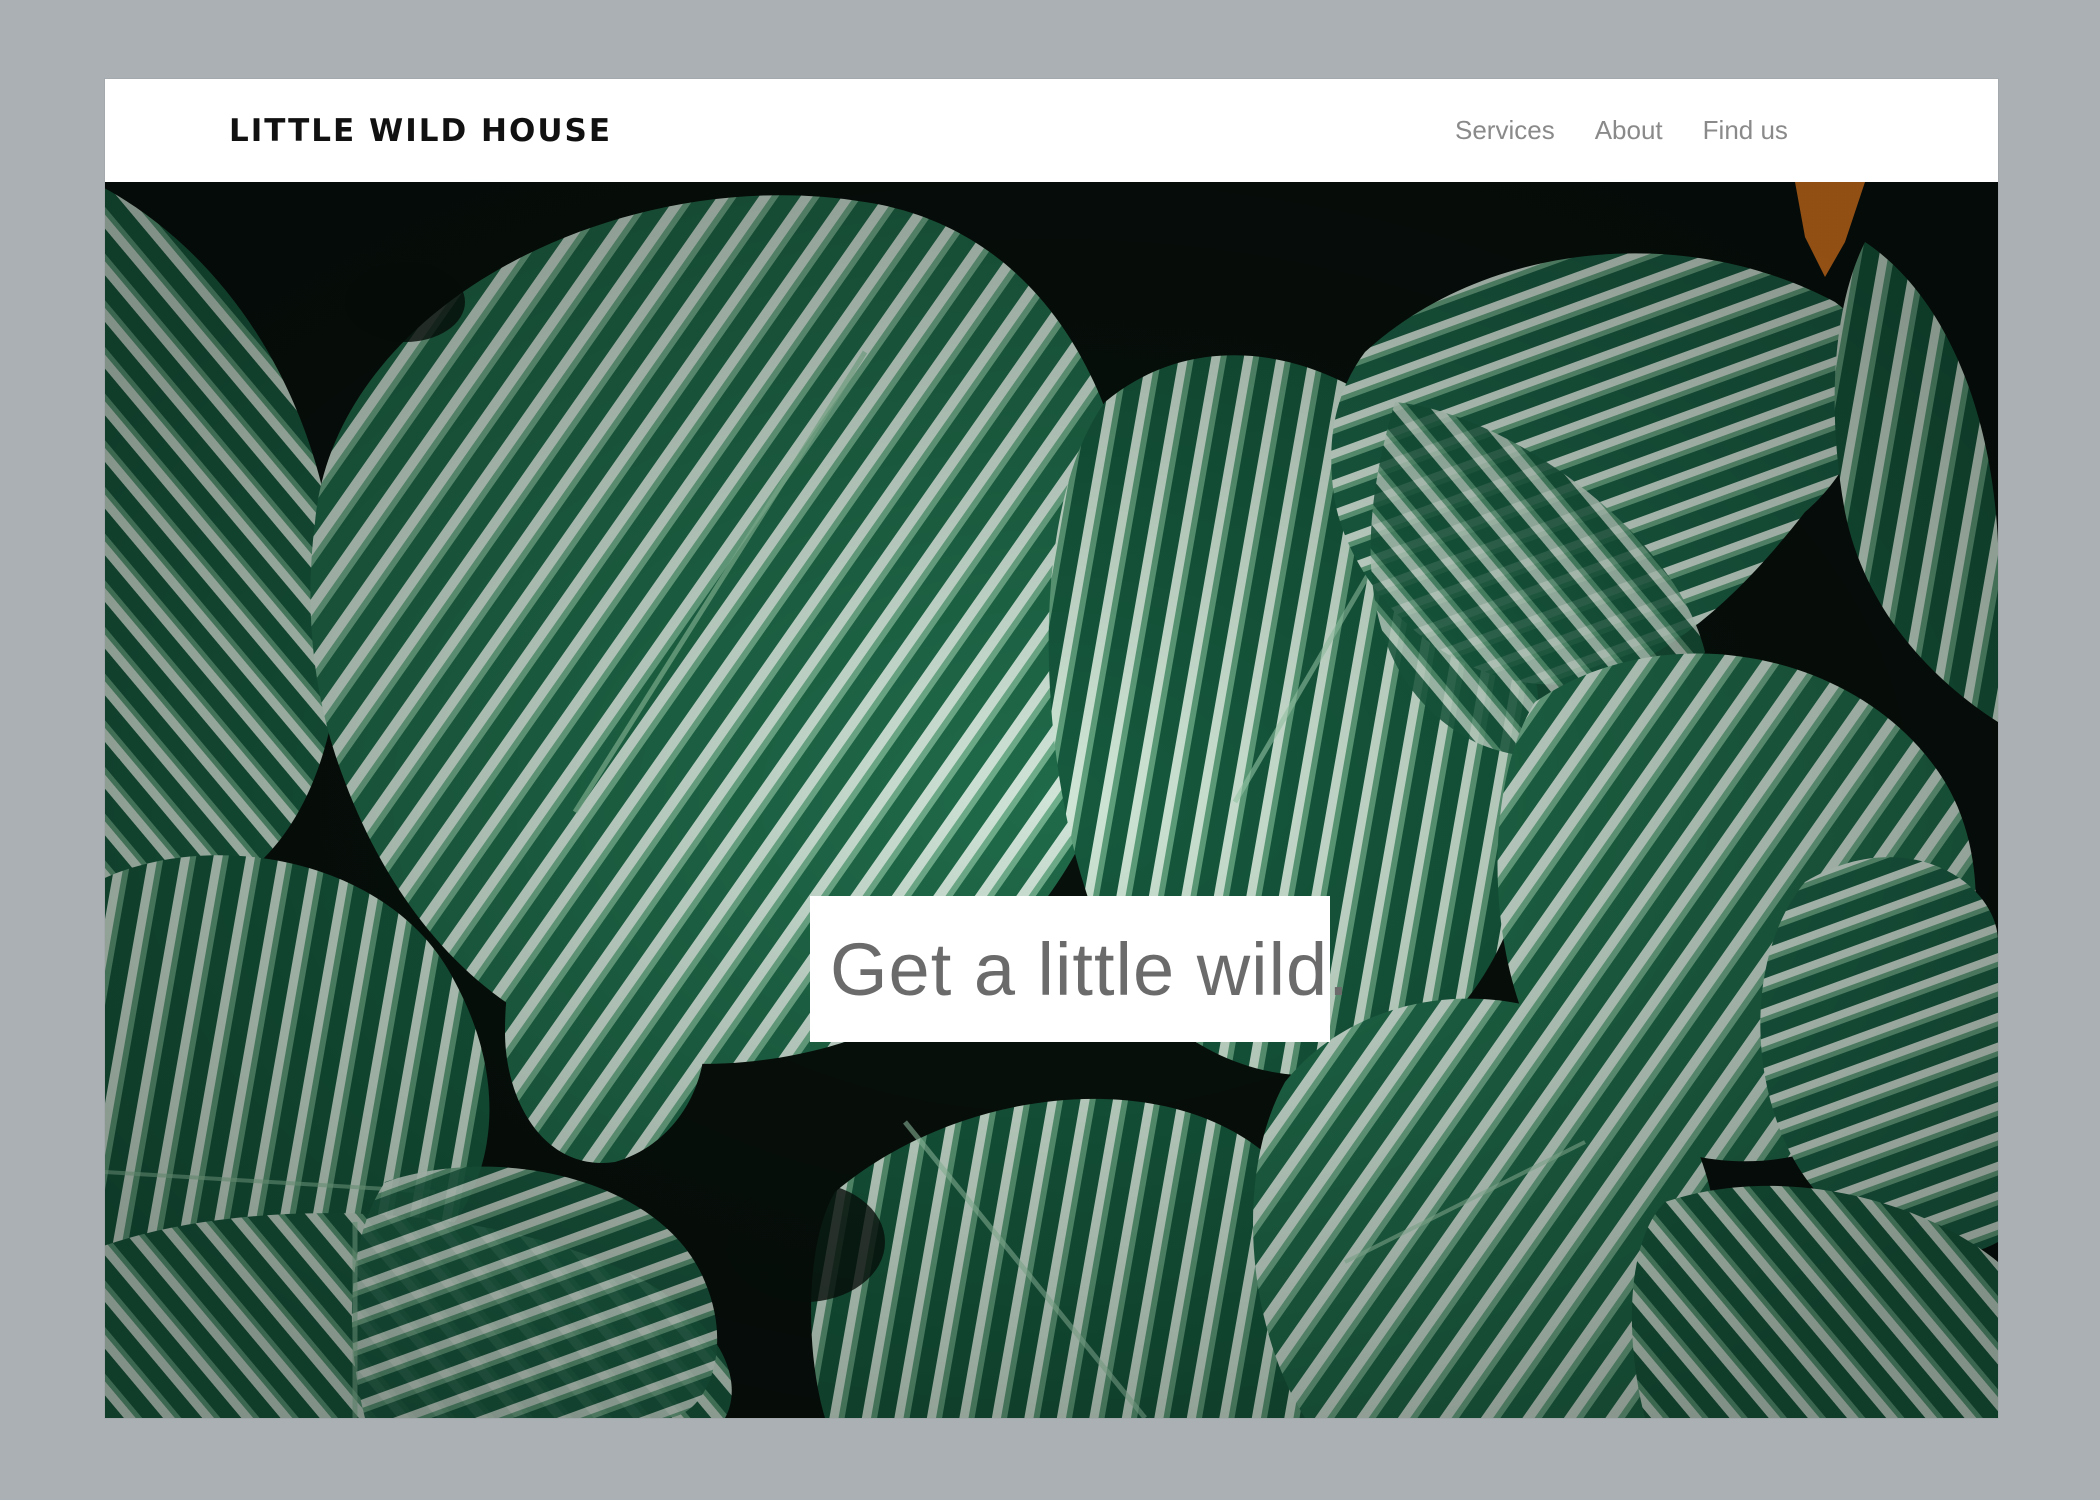 This screenshot has height=1500, width=2100. What do you see at coordinates (1745, 130) in the screenshot?
I see `nav-item-find-us: Find us` at bounding box center [1745, 130].